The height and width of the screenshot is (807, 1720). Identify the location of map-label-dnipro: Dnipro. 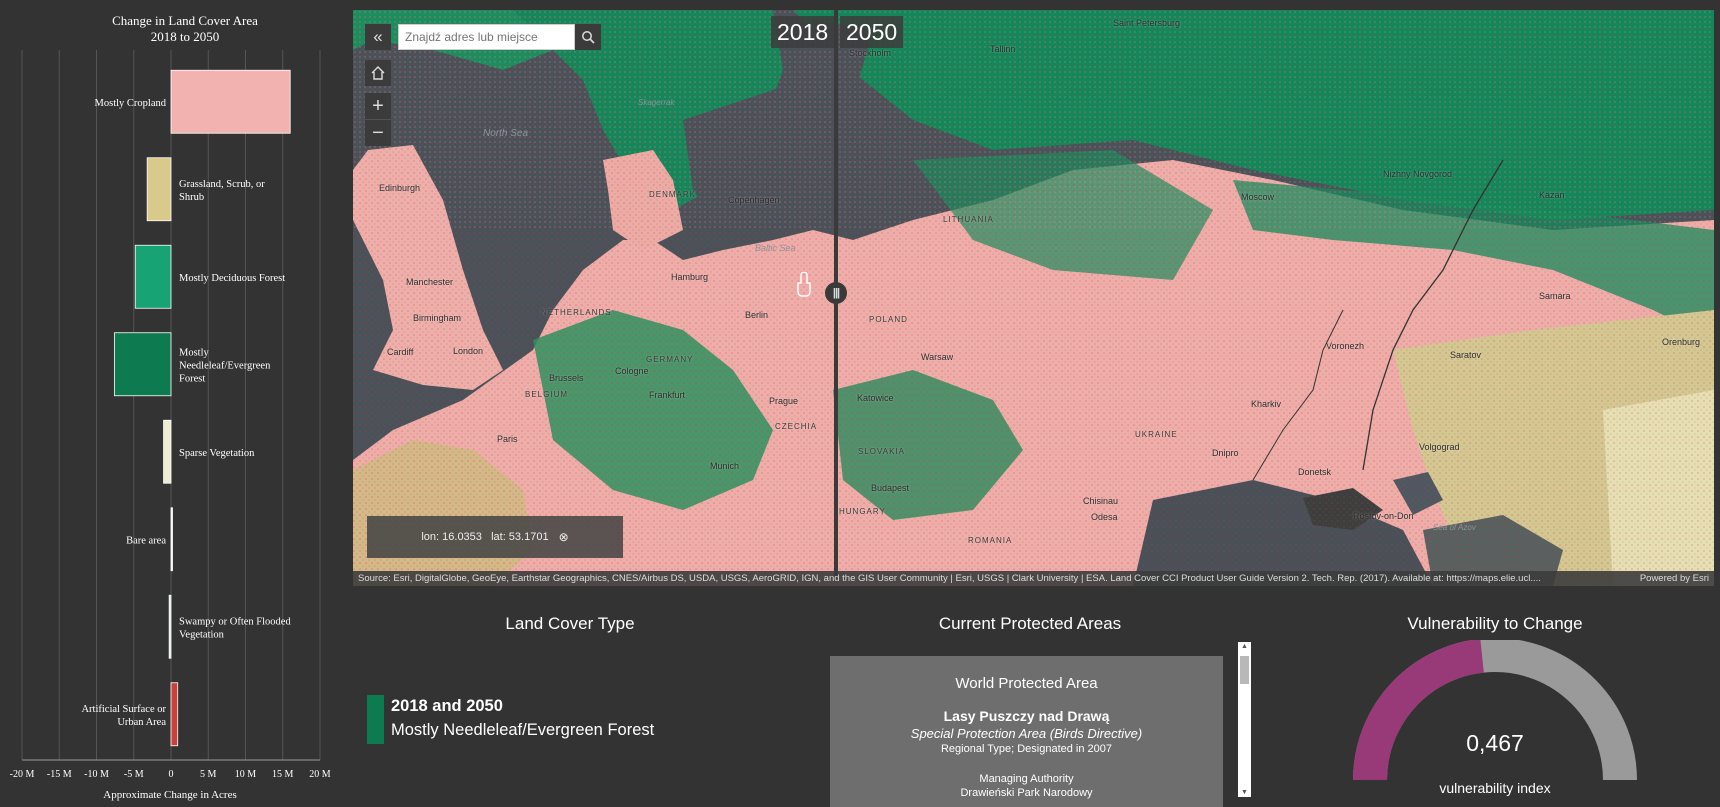
(1225, 453).